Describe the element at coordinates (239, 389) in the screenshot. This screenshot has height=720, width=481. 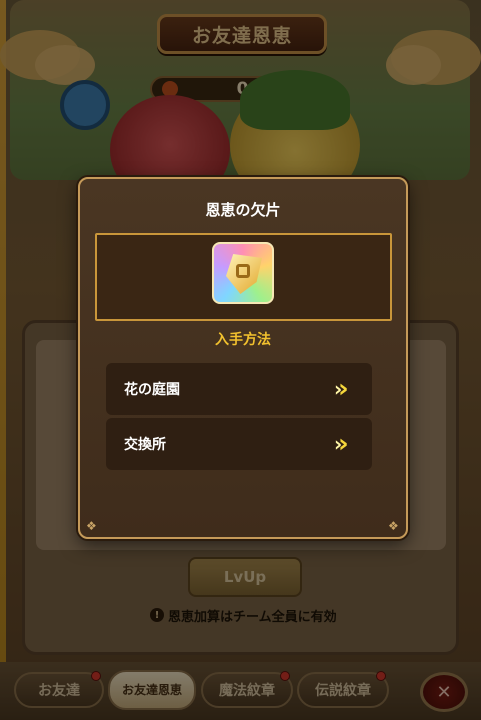
I see `route-flower-garden: 花の庭園 › ›` at that location.